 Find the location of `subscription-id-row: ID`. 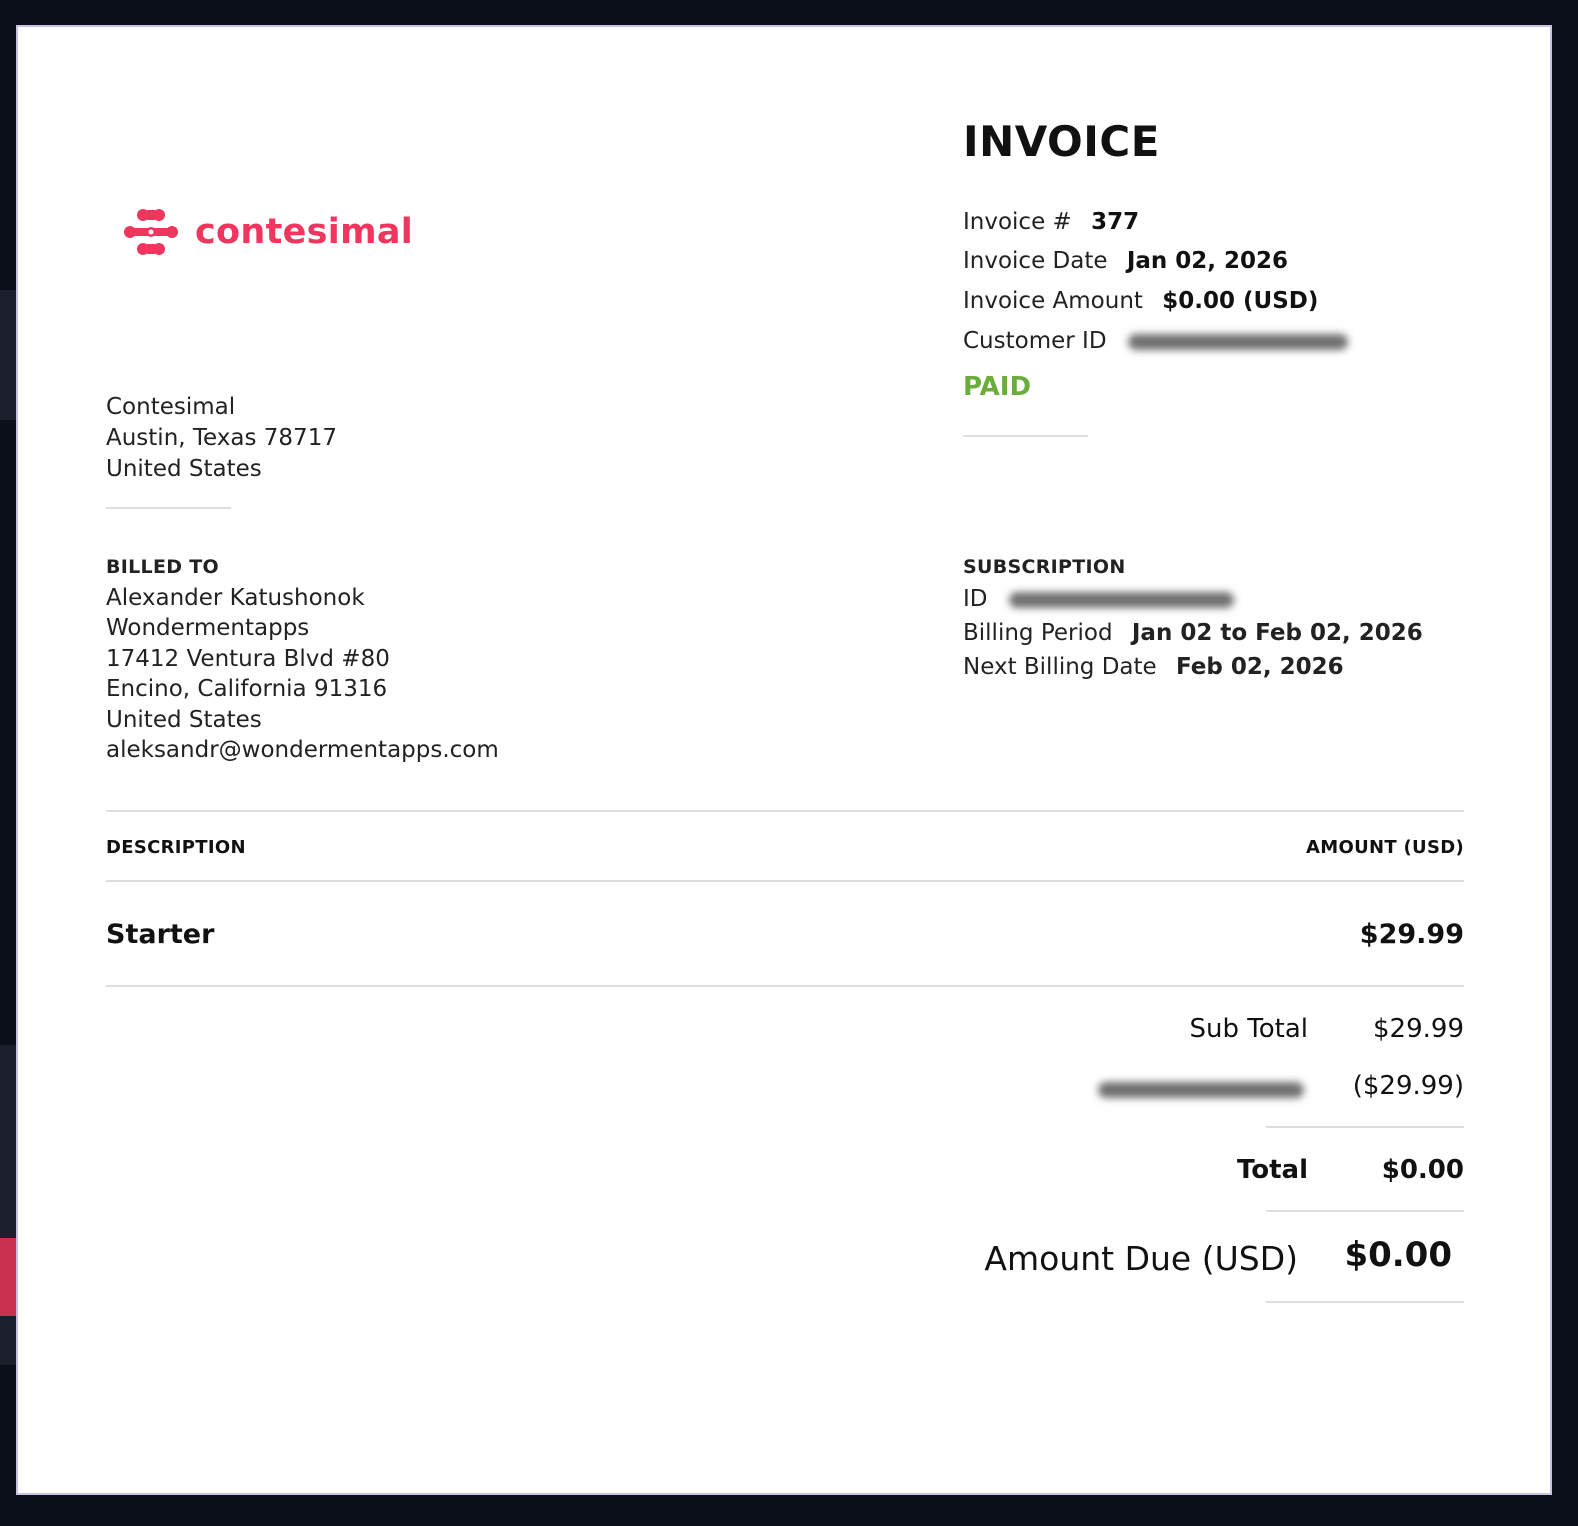

subscription-id-row: ID is located at coordinates (1193, 599).